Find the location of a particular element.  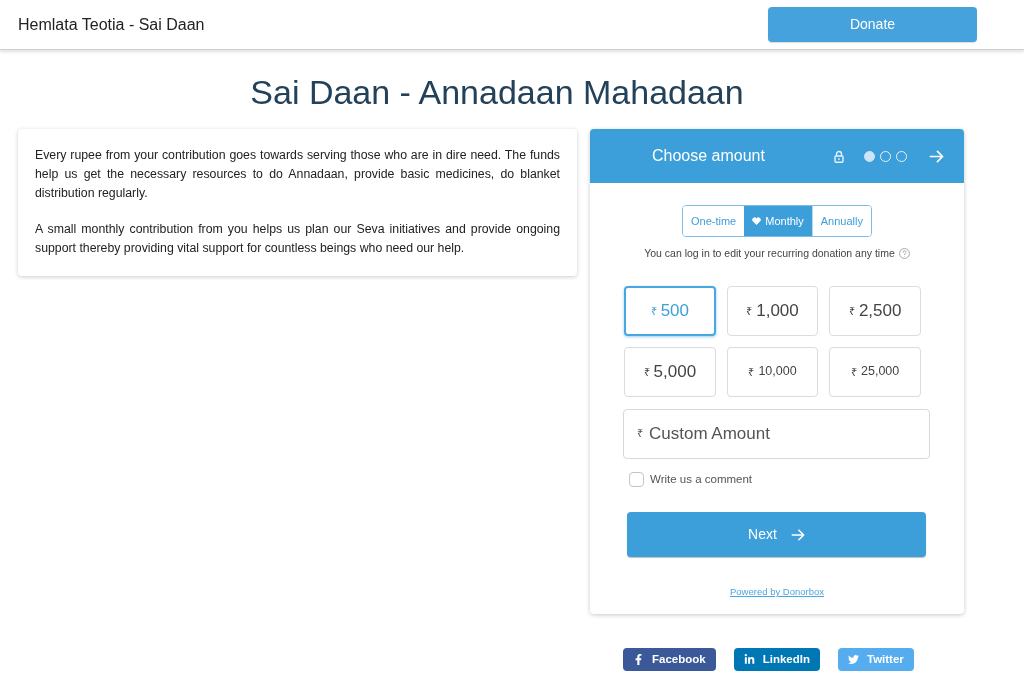

frequency-tab: Annually is located at coordinates (841, 221).